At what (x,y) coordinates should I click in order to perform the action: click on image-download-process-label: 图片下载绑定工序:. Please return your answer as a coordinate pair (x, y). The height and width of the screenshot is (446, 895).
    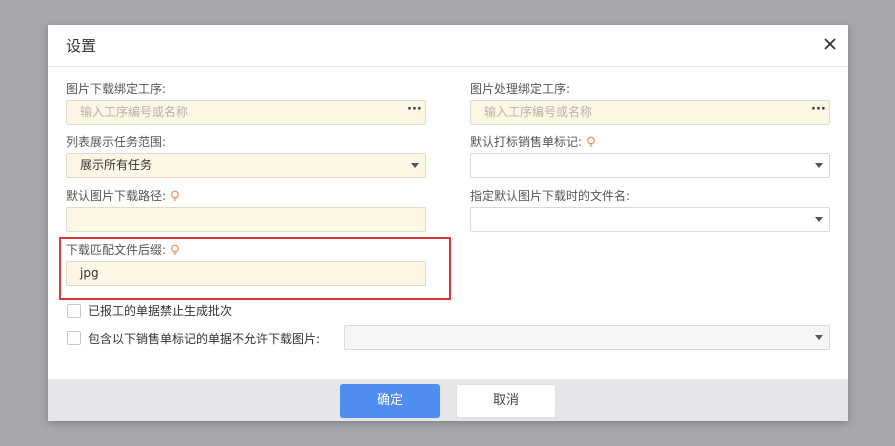
    Looking at the image, I should click on (116, 89).